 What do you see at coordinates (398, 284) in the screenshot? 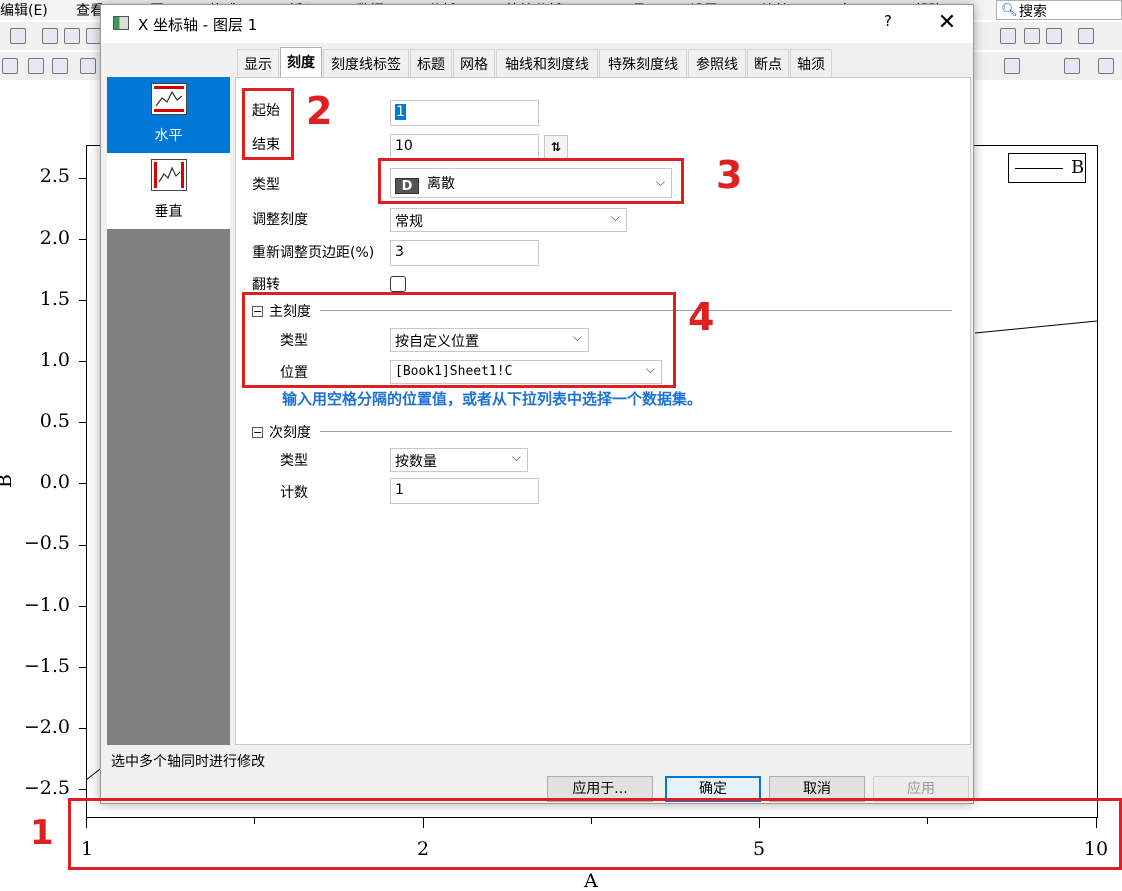
I see `reverse-checkbox` at bounding box center [398, 284].